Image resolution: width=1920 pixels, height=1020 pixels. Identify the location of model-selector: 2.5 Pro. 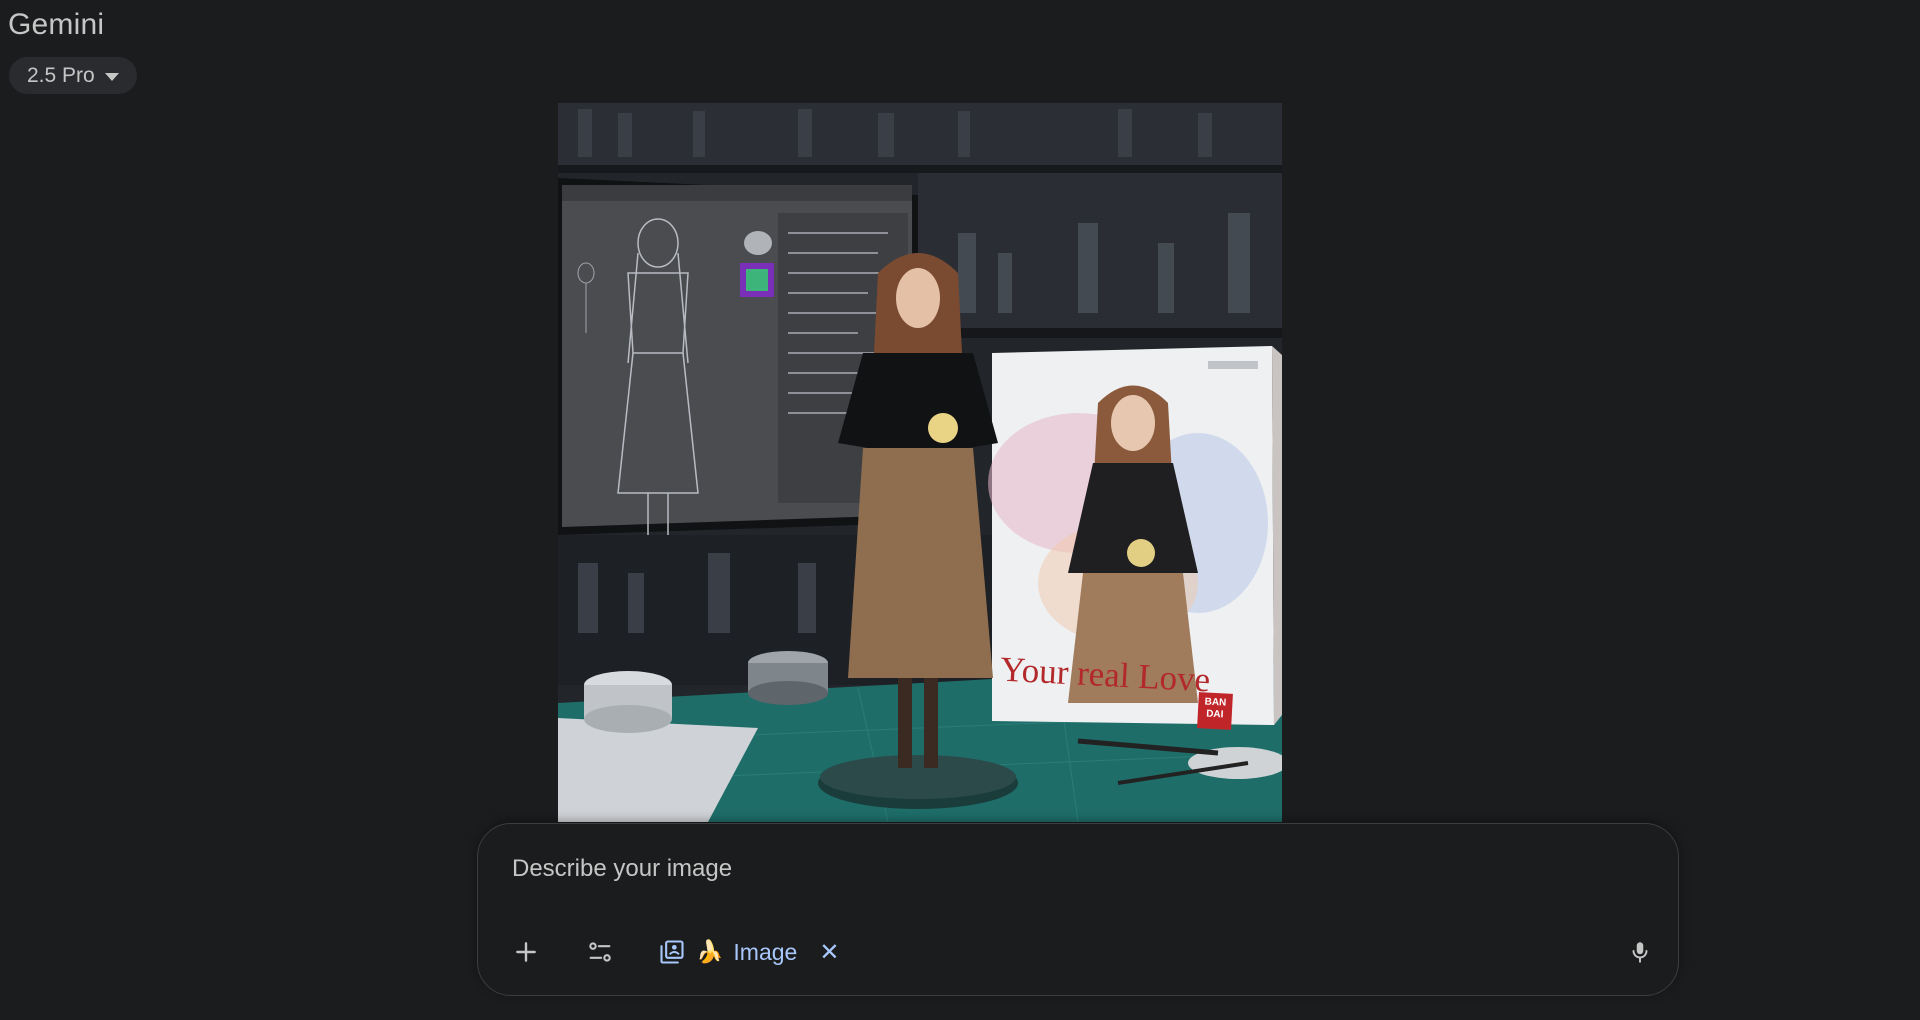
(73, 75).